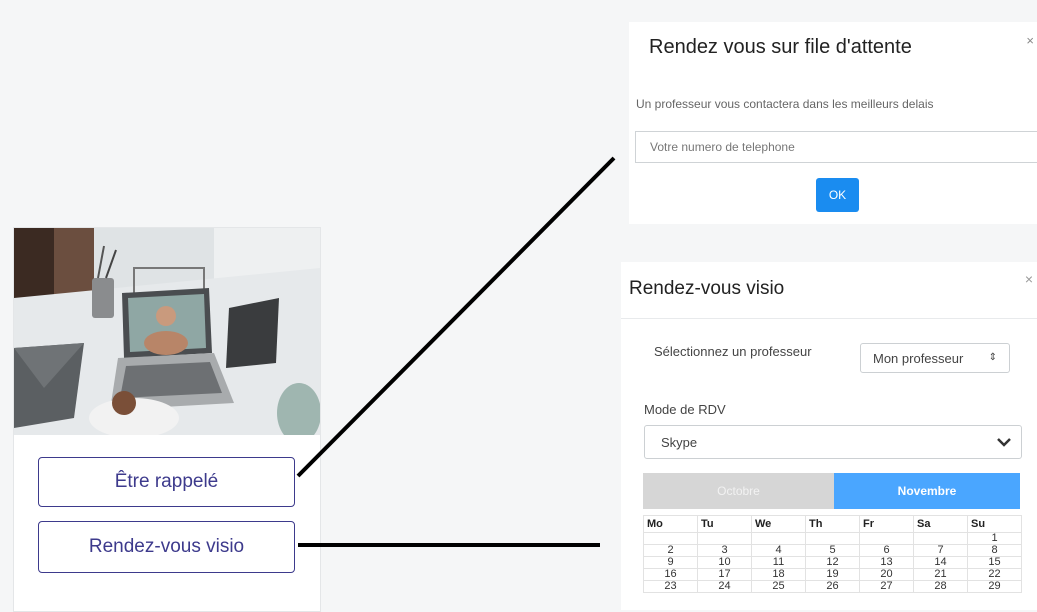 The image size is (1037, 612). I want to click on calendar-day: 26, so click(832, 586).